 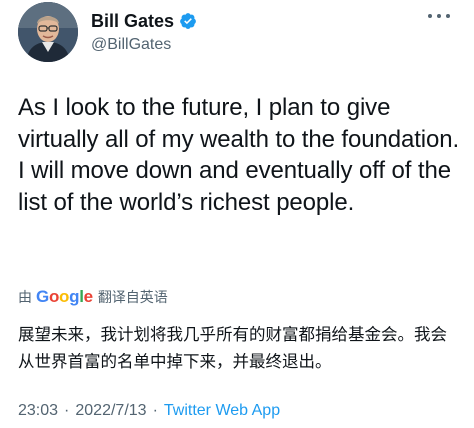 I want to click on translate-from-english-link: 翻译自英语, so click(x=133, y=297).